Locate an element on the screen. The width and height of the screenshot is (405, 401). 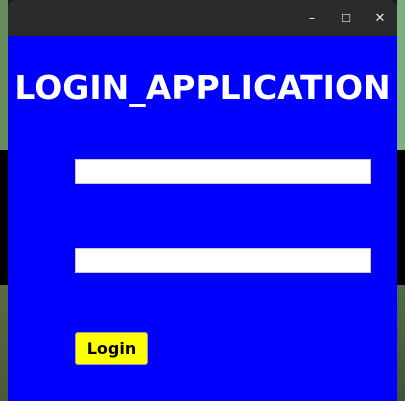
desktop-background-right is located at coordinates (401, 200).